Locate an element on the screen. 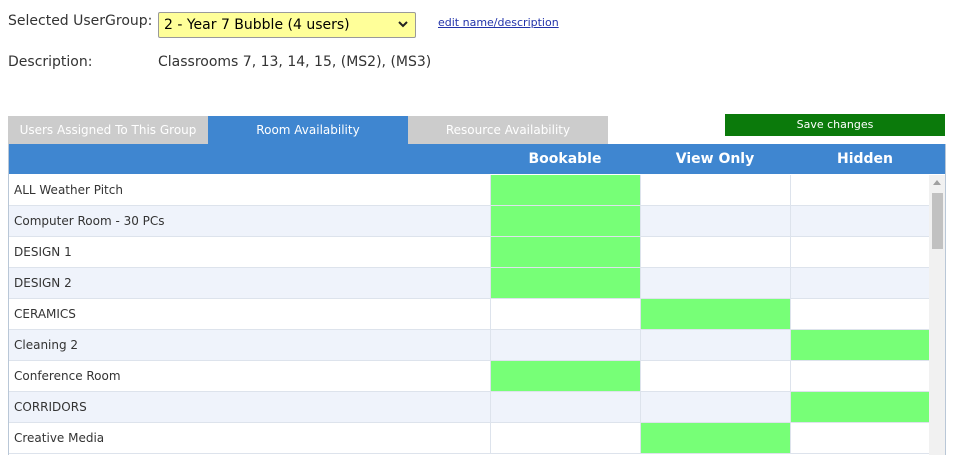 This screenshot has width=958, height=455. tab-room-availability: Room Availability is located at coordinates (308, 130).